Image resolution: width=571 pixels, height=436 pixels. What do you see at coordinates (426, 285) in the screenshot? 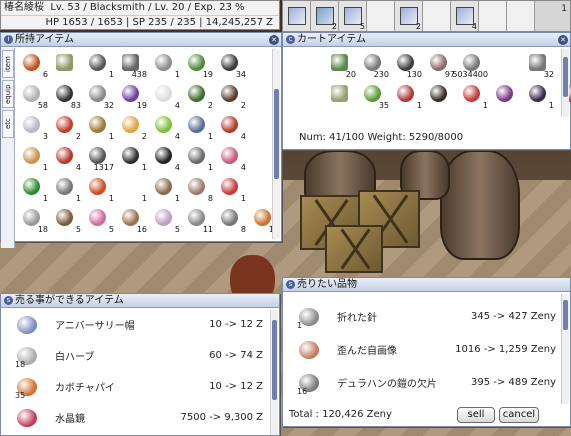
I see `to-sell-titlebar: s 売りたい品物` at bounding box center [426, 285].